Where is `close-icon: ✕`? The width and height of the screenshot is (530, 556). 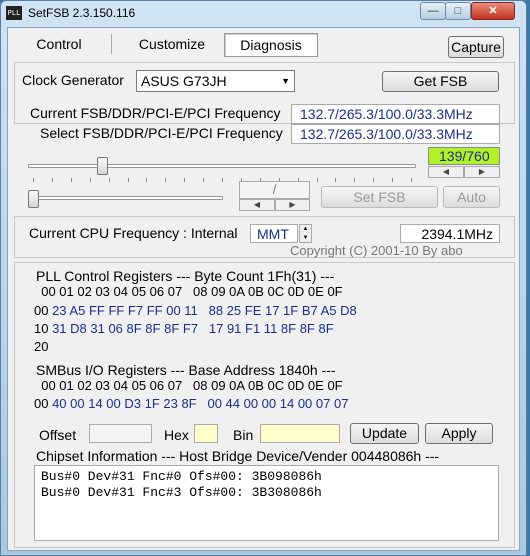 close-icon: ✕ is located at coordinates (493, 11).